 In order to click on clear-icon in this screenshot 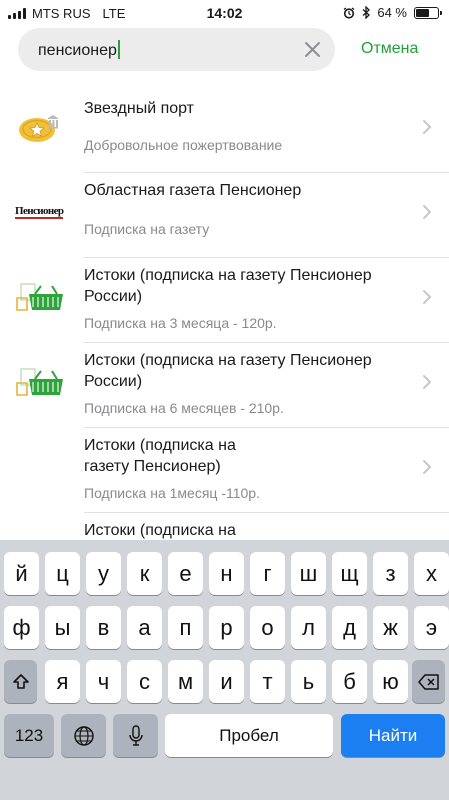, I will do `click(312, 49)`.